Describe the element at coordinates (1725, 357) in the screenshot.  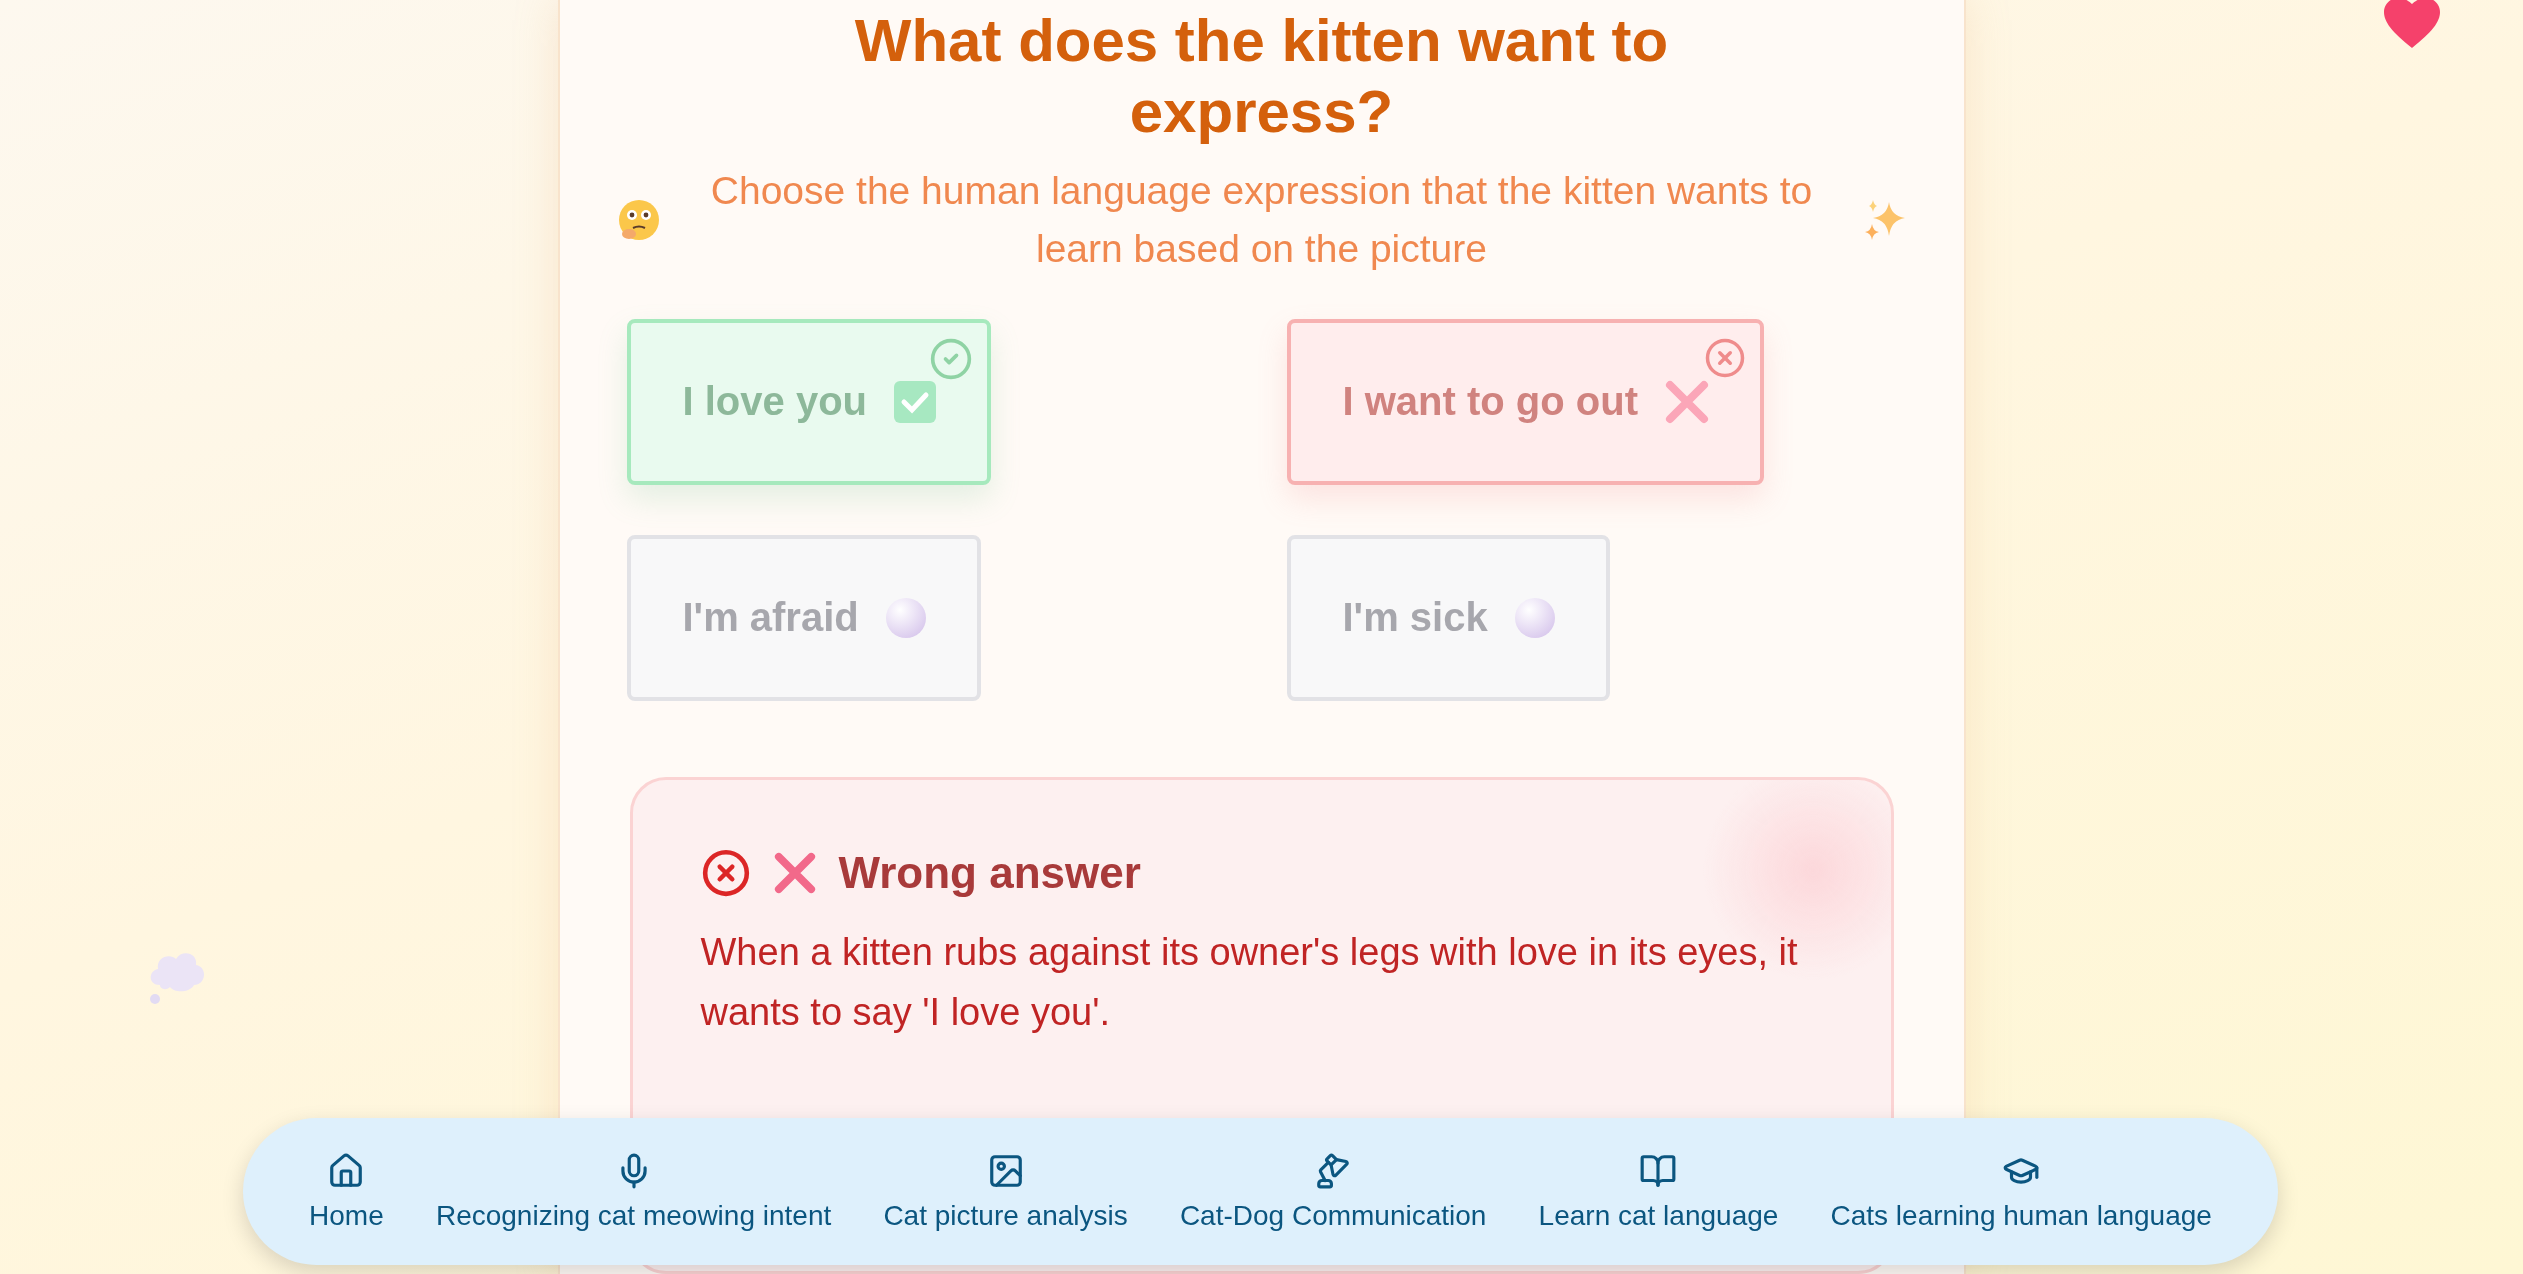
I see `close-circle-icon` at that location.